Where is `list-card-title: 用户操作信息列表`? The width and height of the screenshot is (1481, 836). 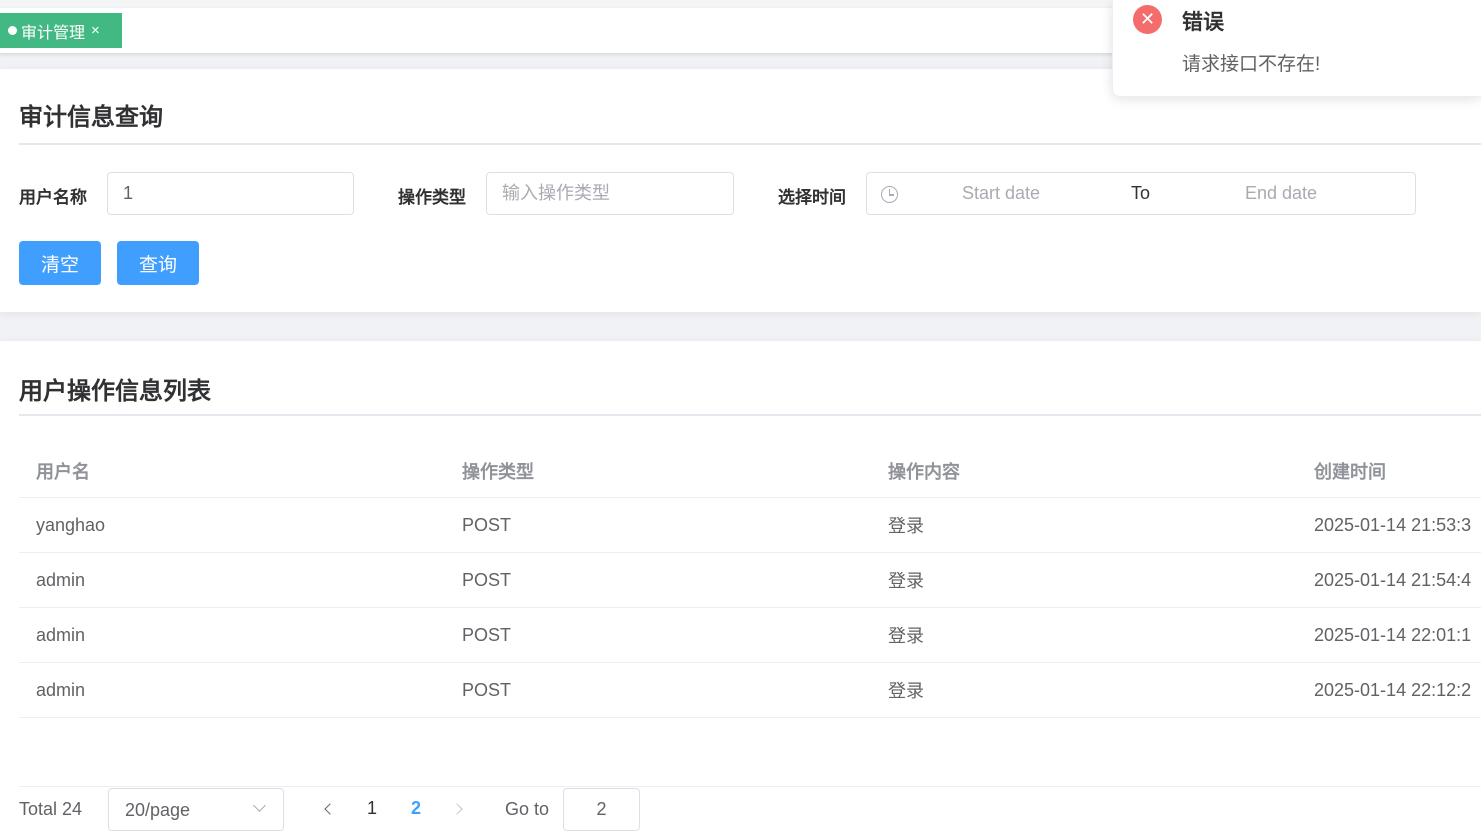
list-card-title: 用户操作信息列表 is located at coordinates (115, 391).